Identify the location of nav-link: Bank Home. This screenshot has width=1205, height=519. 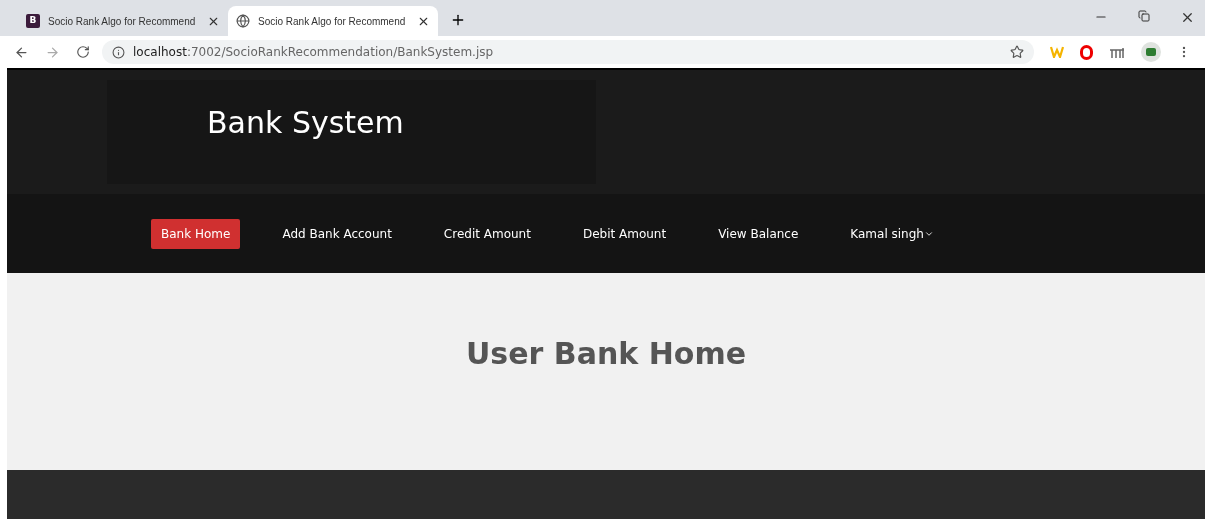
(196, 233).